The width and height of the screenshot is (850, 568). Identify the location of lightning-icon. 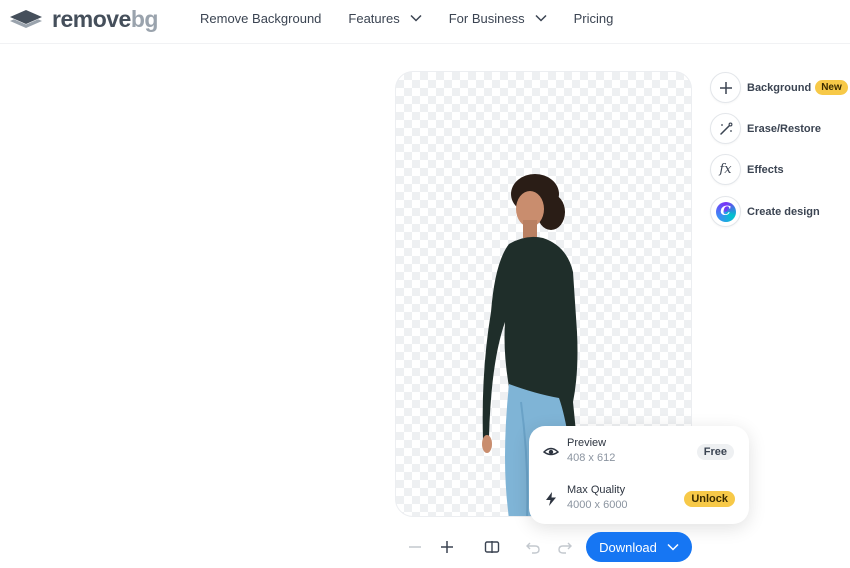
(551, 499).